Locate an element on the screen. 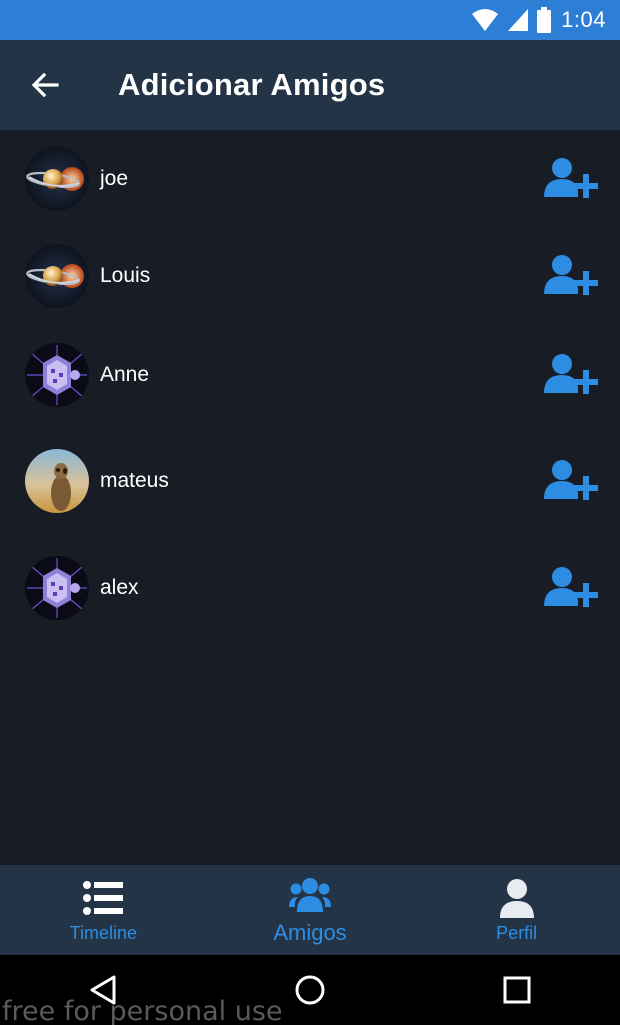 Image resolution: width=620 pixels, height=1025 pixels. nav-tab-timeline: Timeline is located at coordinates (103, 910).